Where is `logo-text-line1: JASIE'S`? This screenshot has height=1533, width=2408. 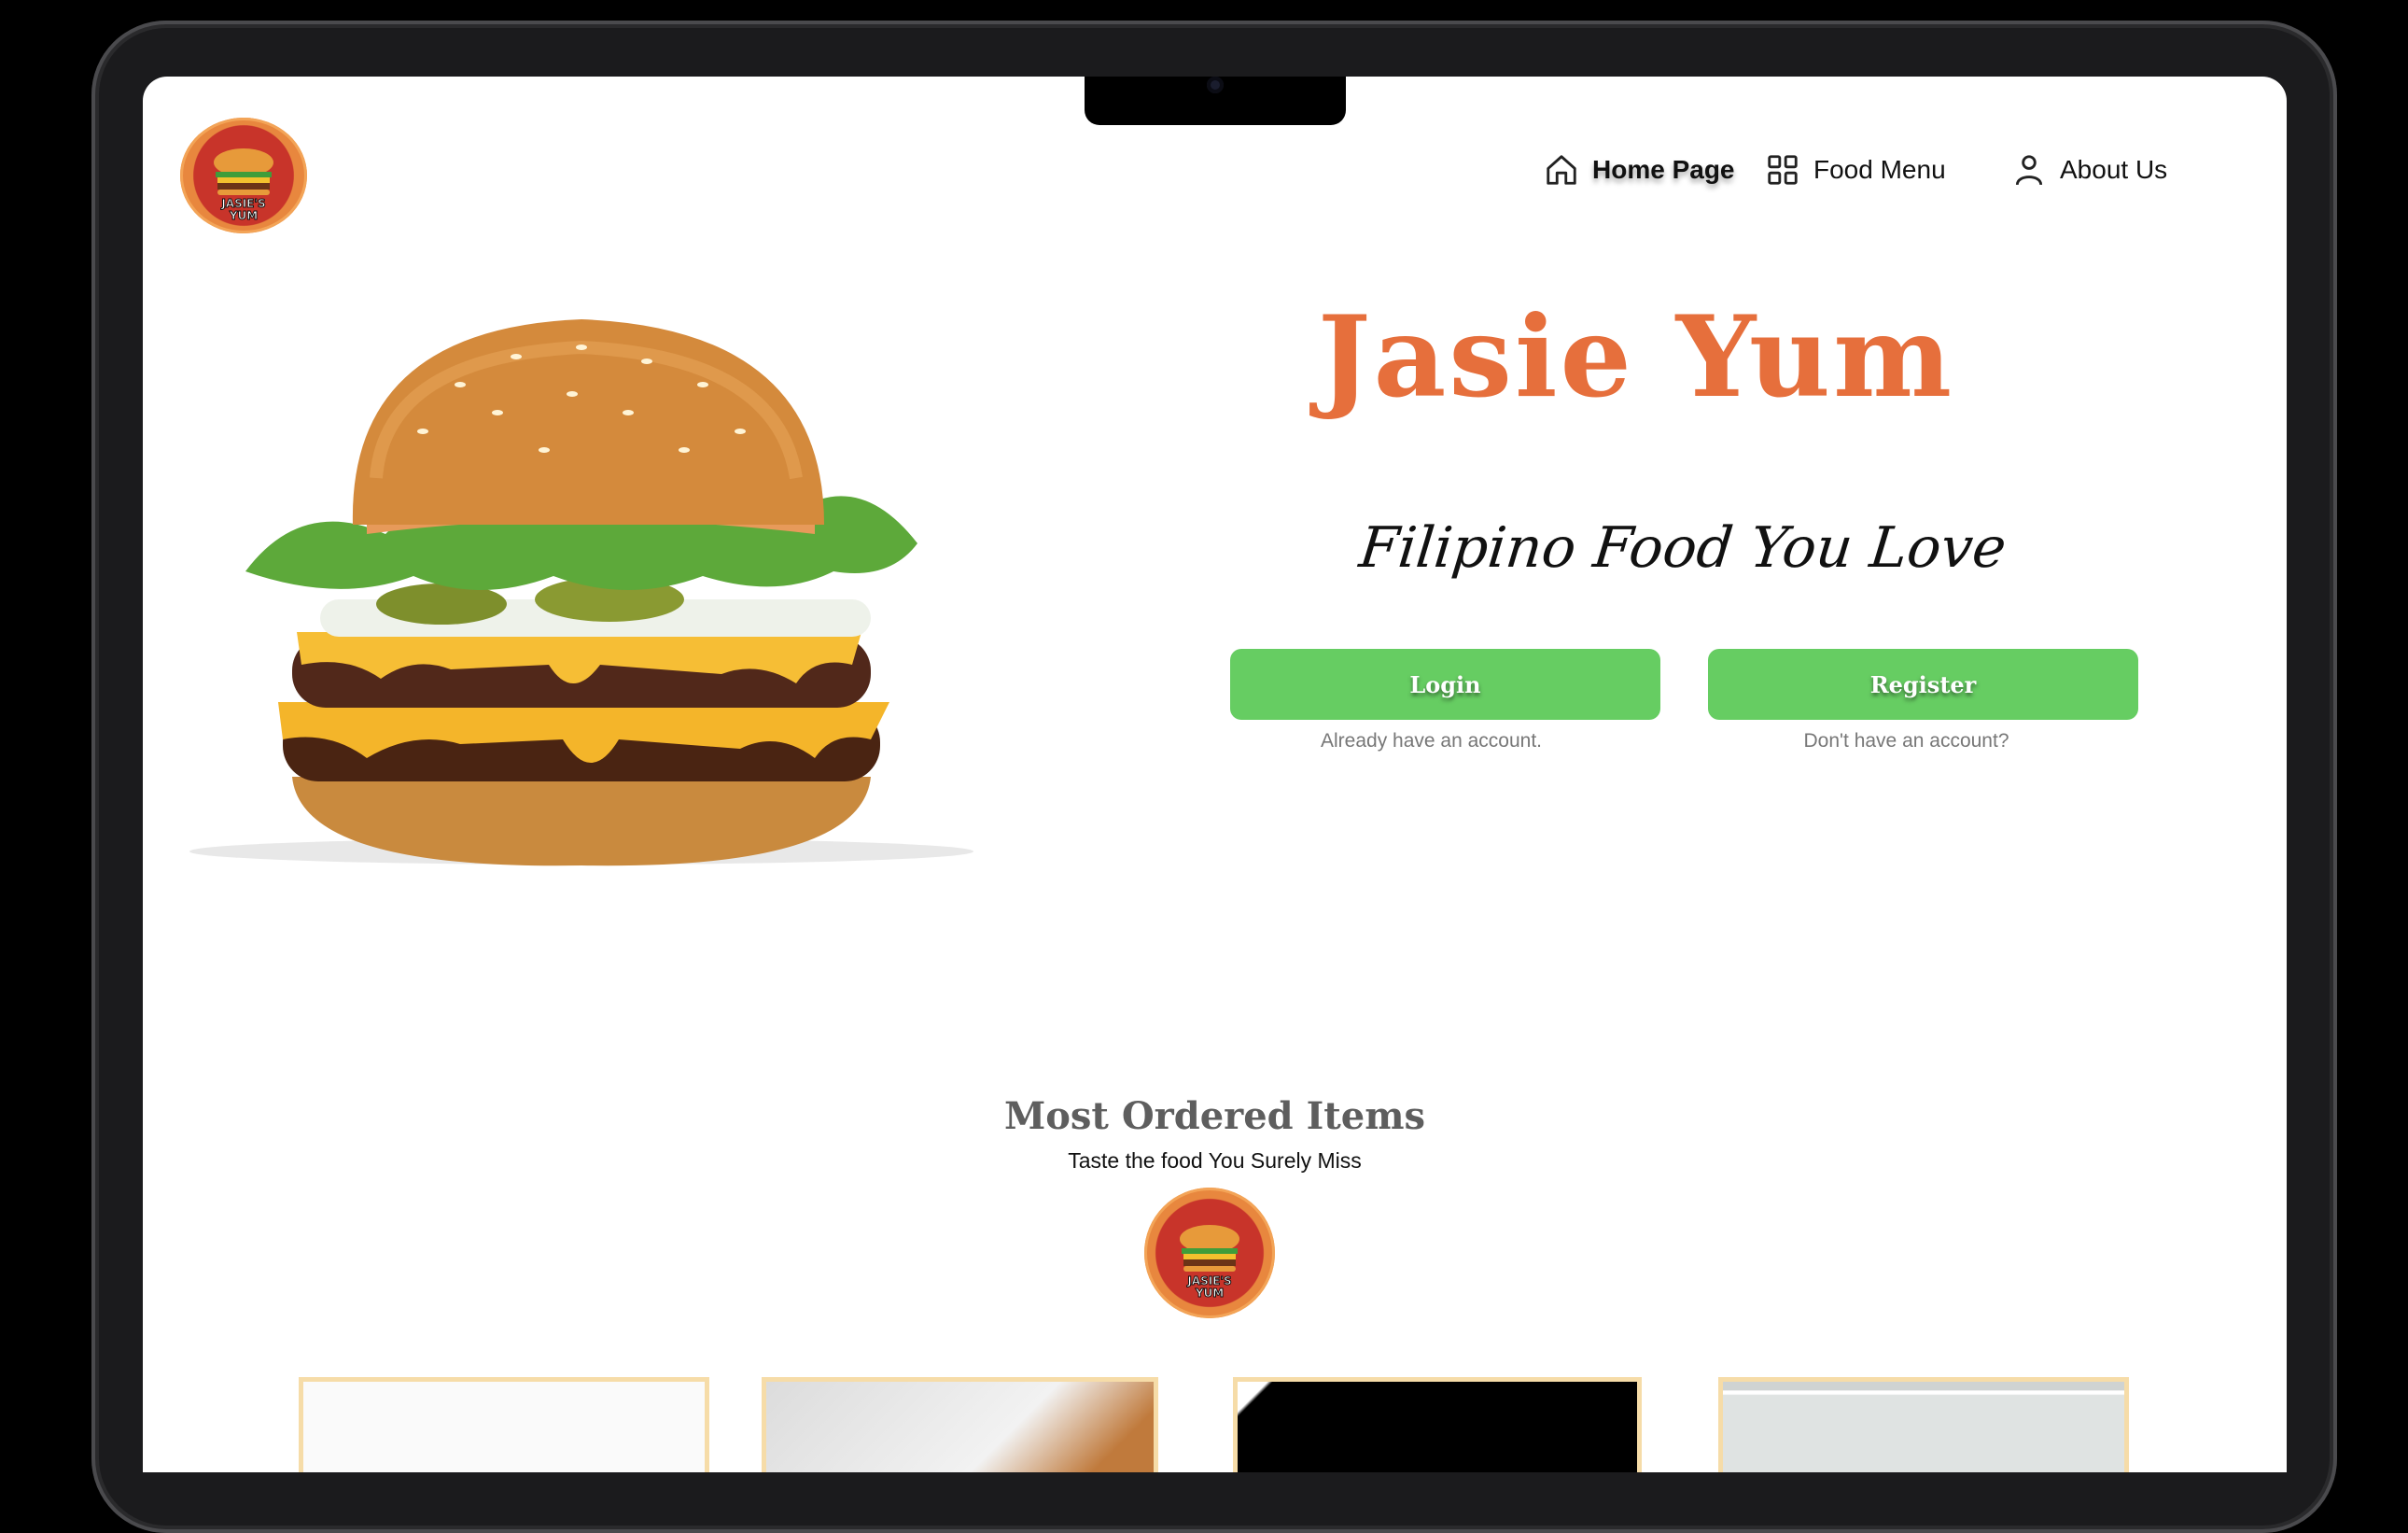 logo-text-line1: JASIE'S is located at coordinates (1209, 1280).